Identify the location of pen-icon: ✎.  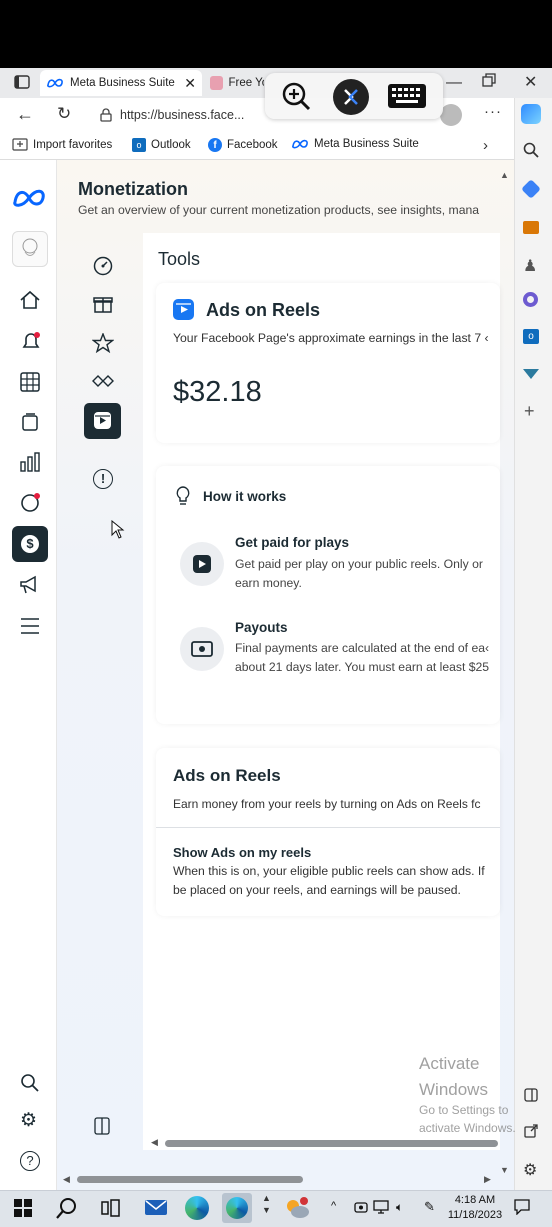
(429, 1207).